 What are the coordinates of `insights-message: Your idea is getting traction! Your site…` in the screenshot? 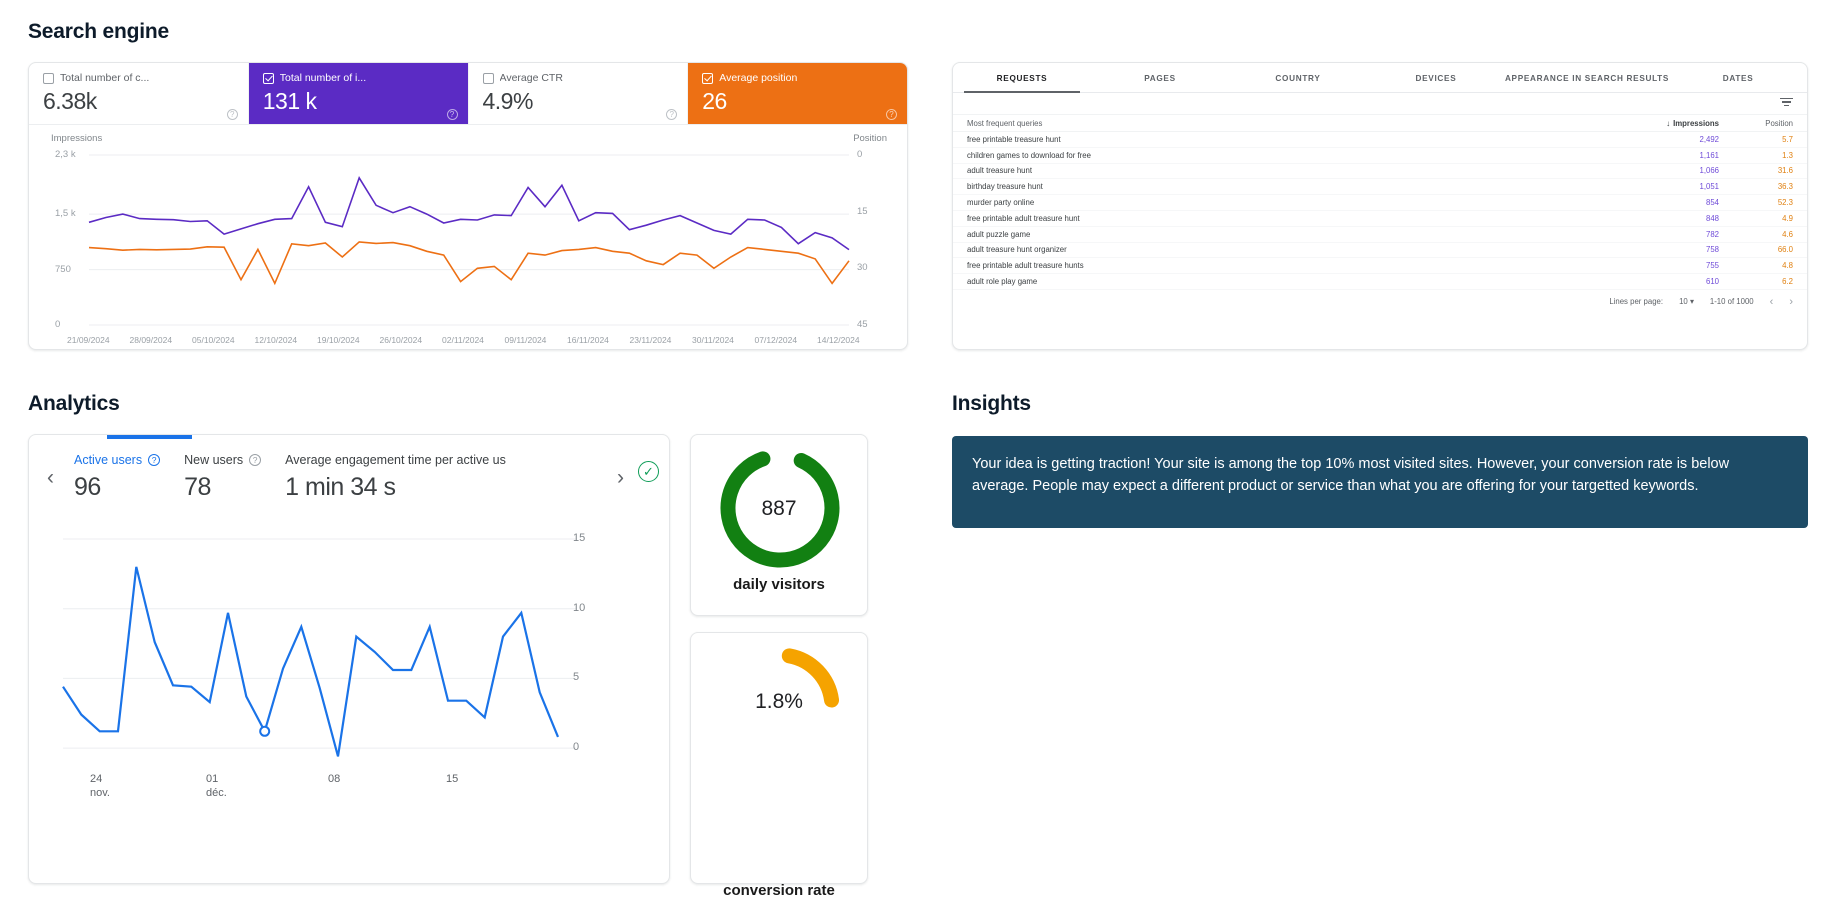 It's located at (1380, 482).